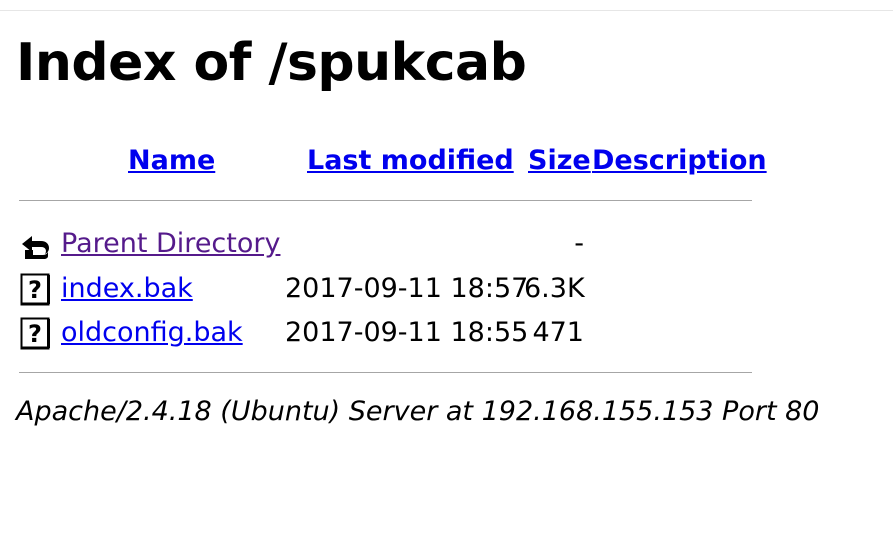 The height and width of the screenshot is (556, 893). What do you see at coordinates (558, 332) in the screenshot?
I see `file-size: 471` at bounding box center [558, 332].